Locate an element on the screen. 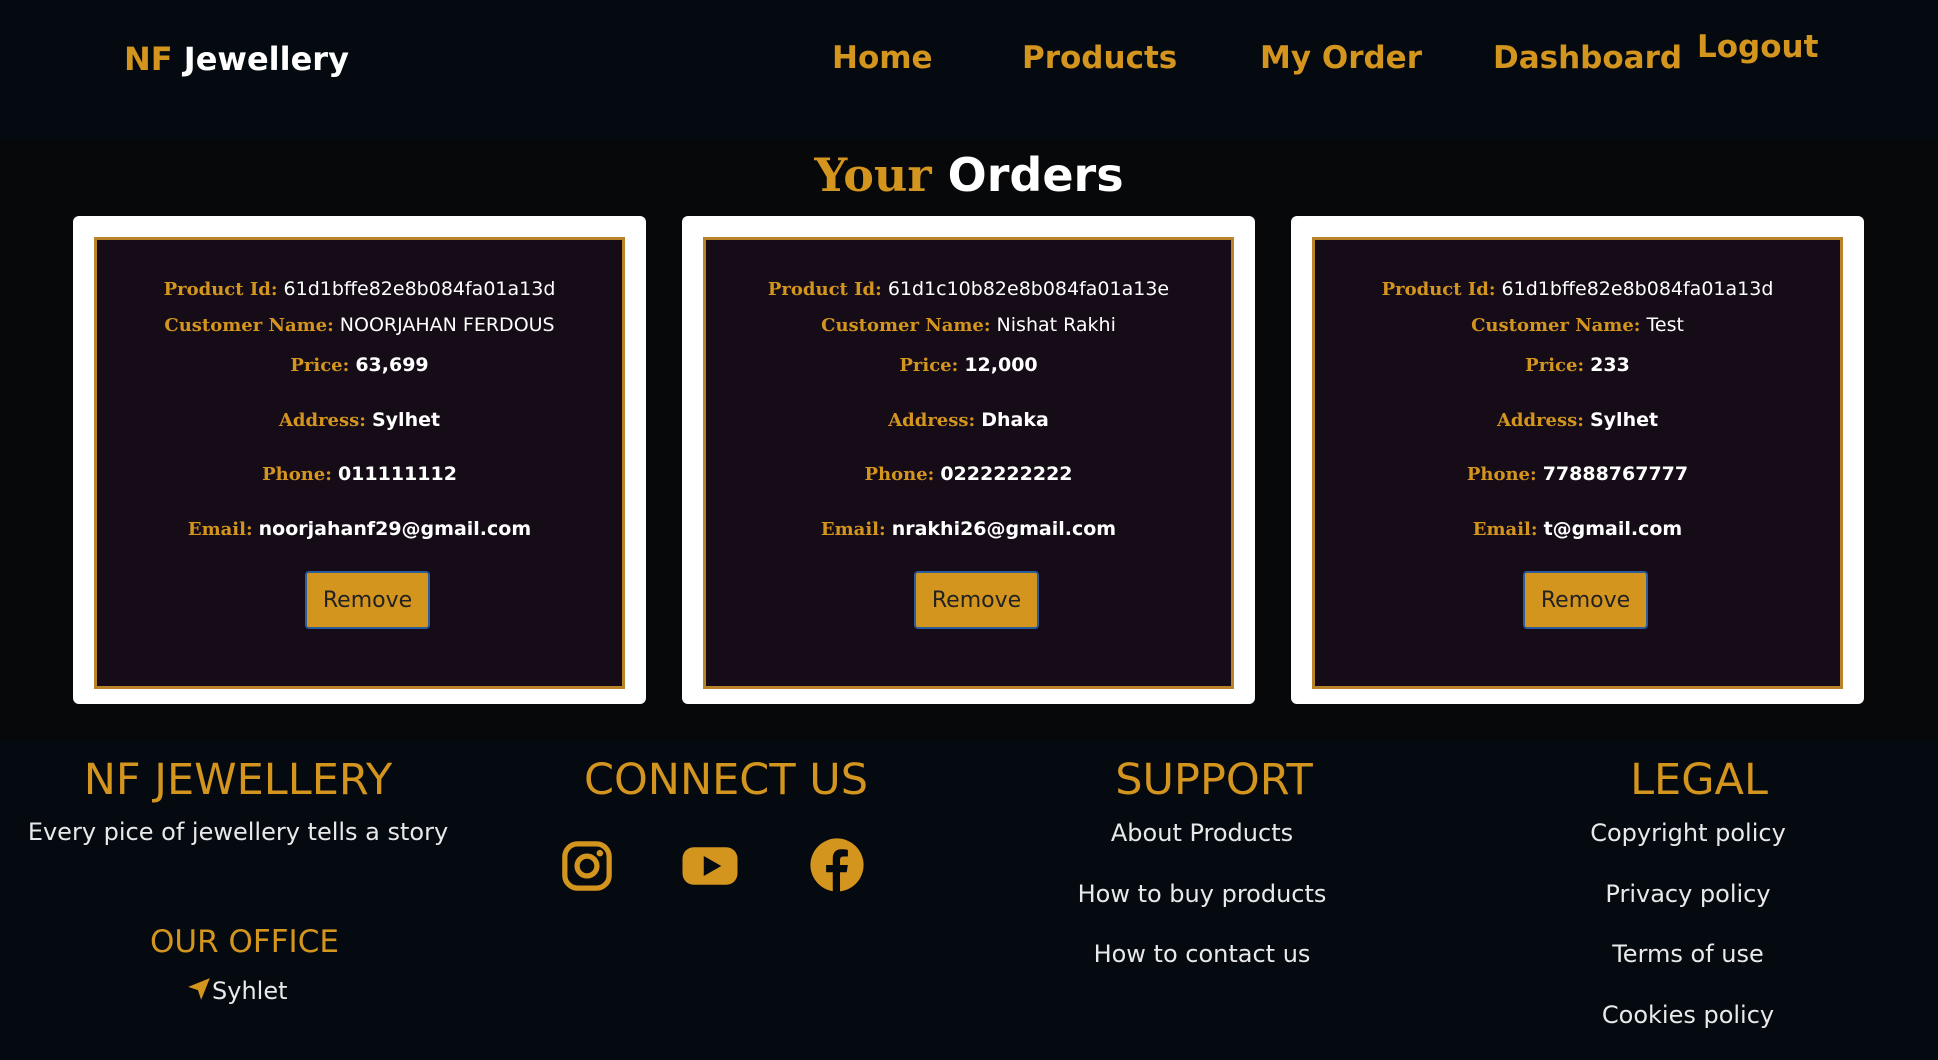  price-value: 233 is located at coordinates (1610, 365).